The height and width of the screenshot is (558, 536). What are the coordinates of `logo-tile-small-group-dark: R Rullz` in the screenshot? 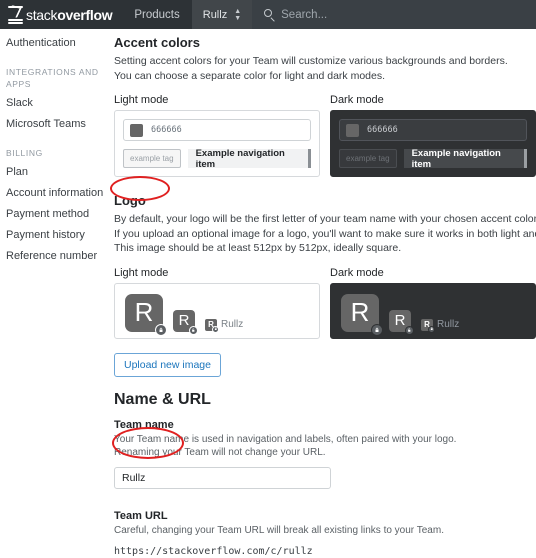 It's located at (440, 325).